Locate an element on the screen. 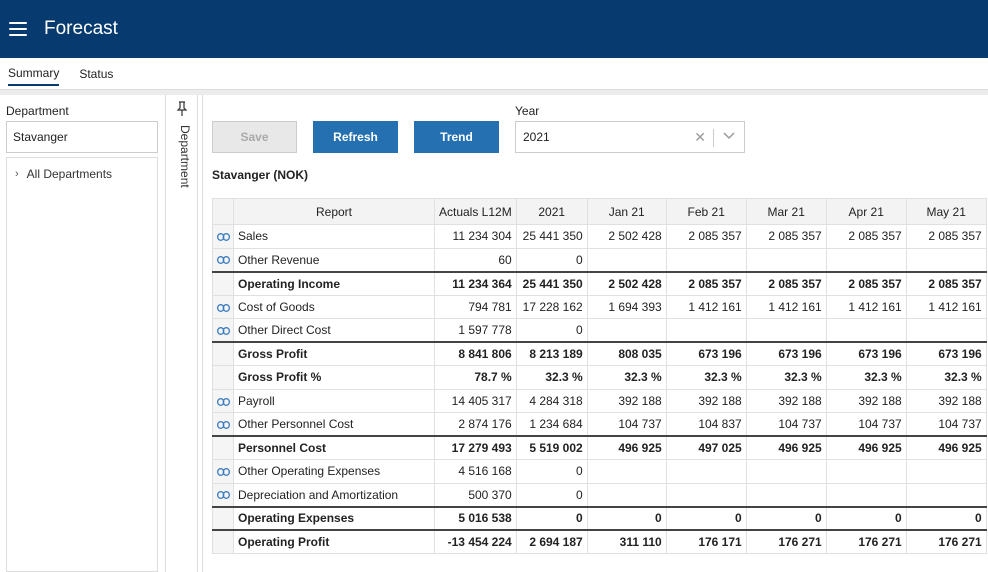  save-button: Save is located at coordinates (254, 137).